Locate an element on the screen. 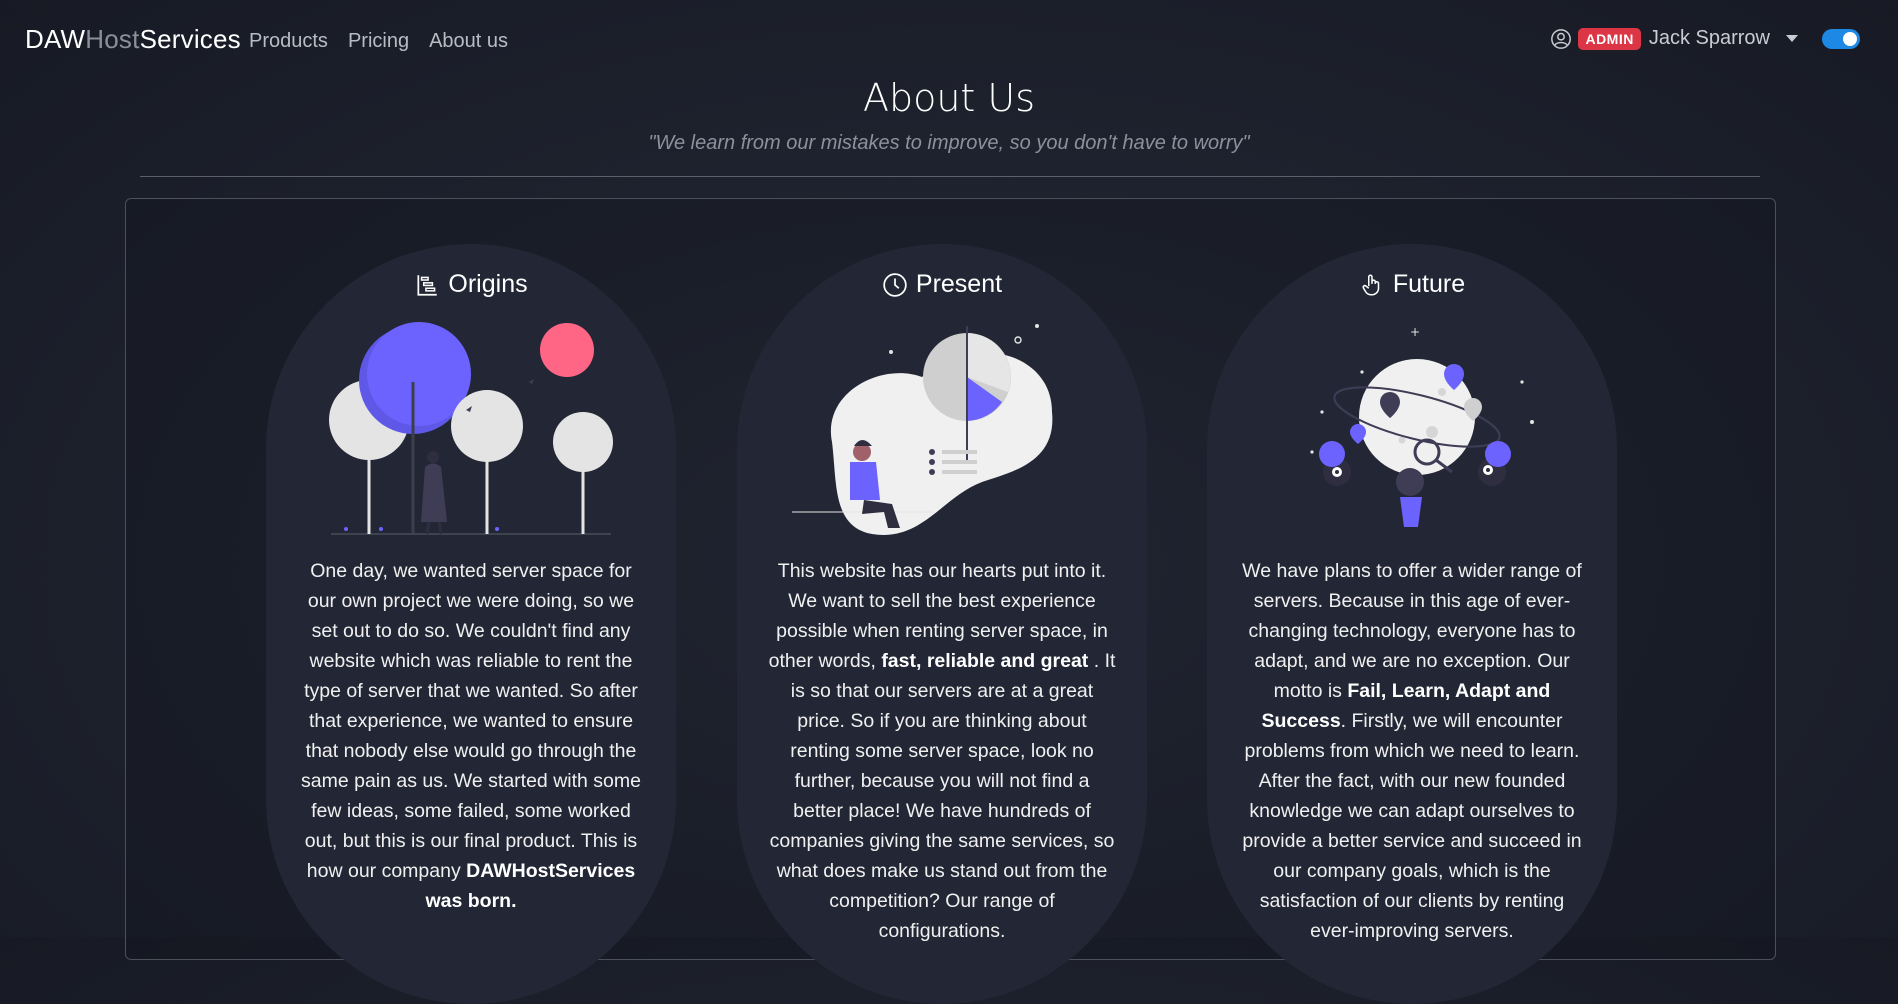  column-title-present: Present is located at coordinates (942, 284).